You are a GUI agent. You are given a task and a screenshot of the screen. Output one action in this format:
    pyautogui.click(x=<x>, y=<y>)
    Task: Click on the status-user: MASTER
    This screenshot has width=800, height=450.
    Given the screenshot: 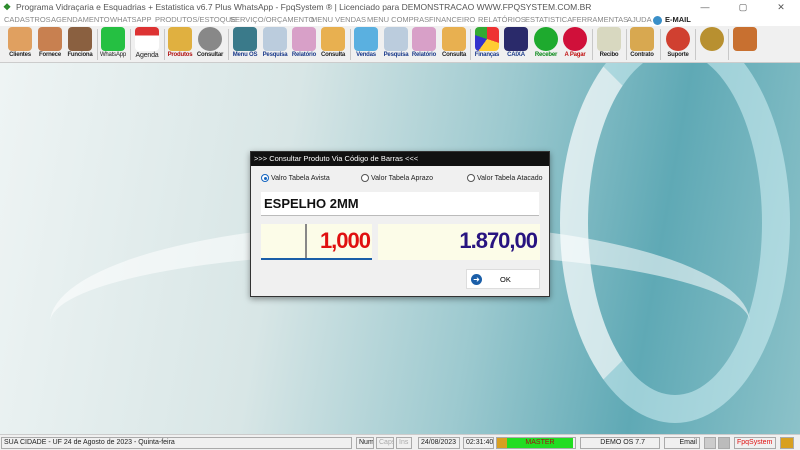 What is the action you would take?
    pyautogui.click(x=536, y=443)
    